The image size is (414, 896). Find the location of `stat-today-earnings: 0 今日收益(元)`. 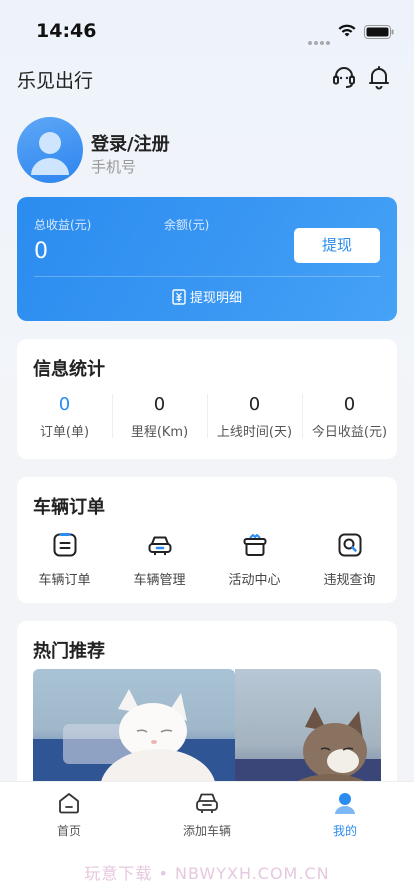

stat-today-earnings: 0 今日收益(元) is located at coordinates (349, 417).